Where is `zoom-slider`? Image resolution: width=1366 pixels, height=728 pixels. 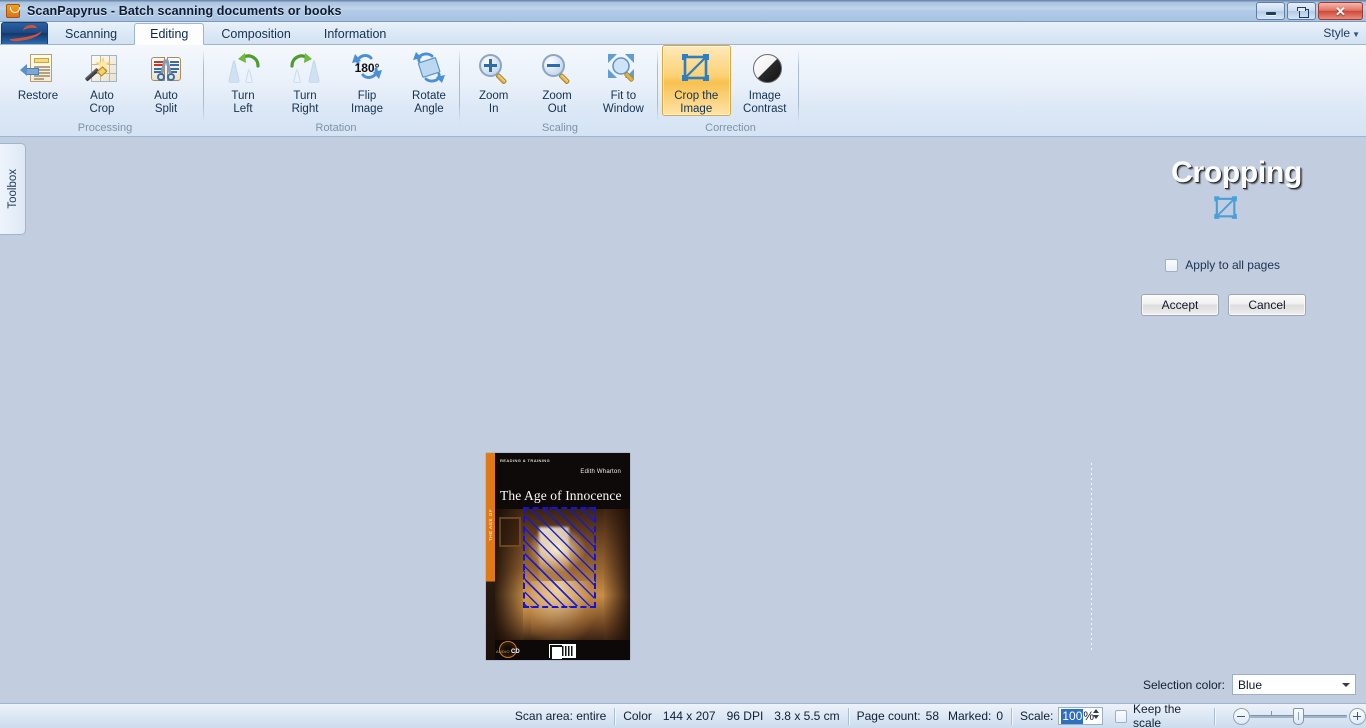
zoom-slider is located at coordinates (1299, 716).